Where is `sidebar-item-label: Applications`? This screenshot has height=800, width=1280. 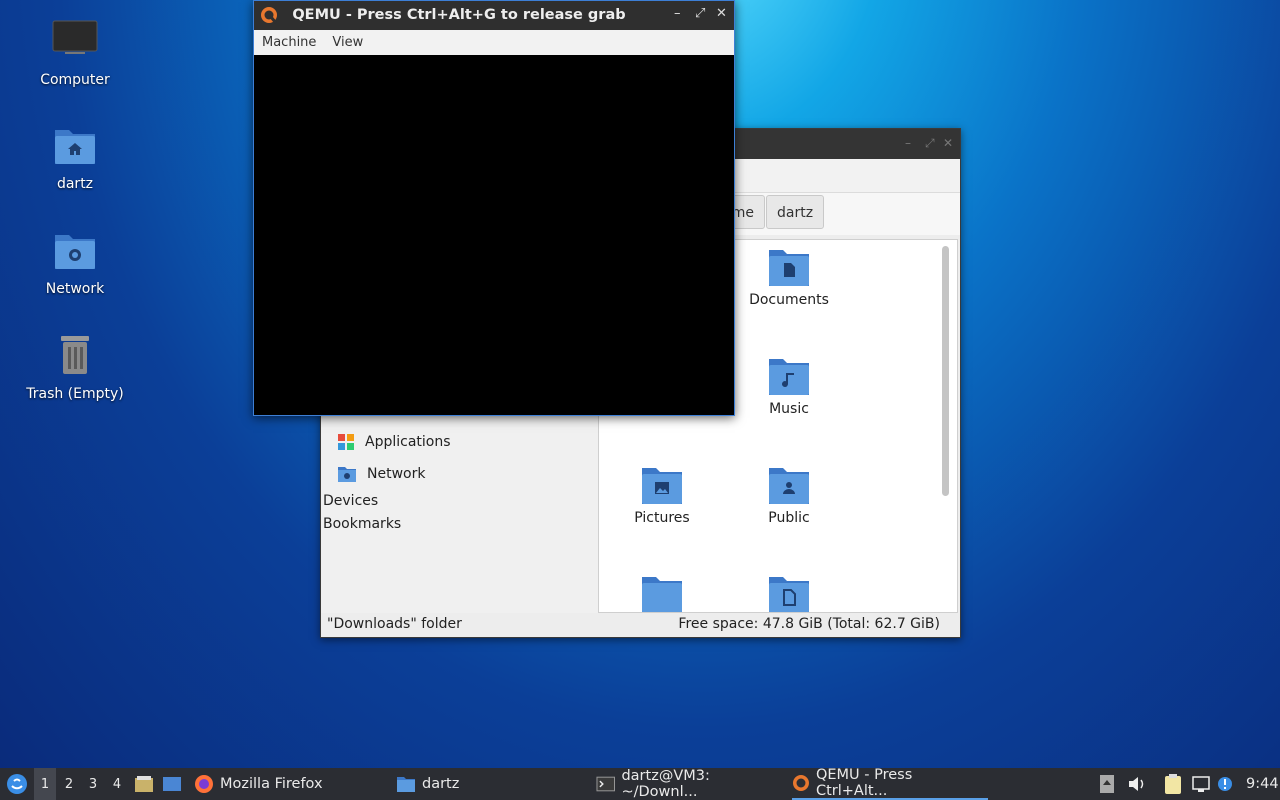 sidebar-item-label: Applications is located at coordinates (408, 442).